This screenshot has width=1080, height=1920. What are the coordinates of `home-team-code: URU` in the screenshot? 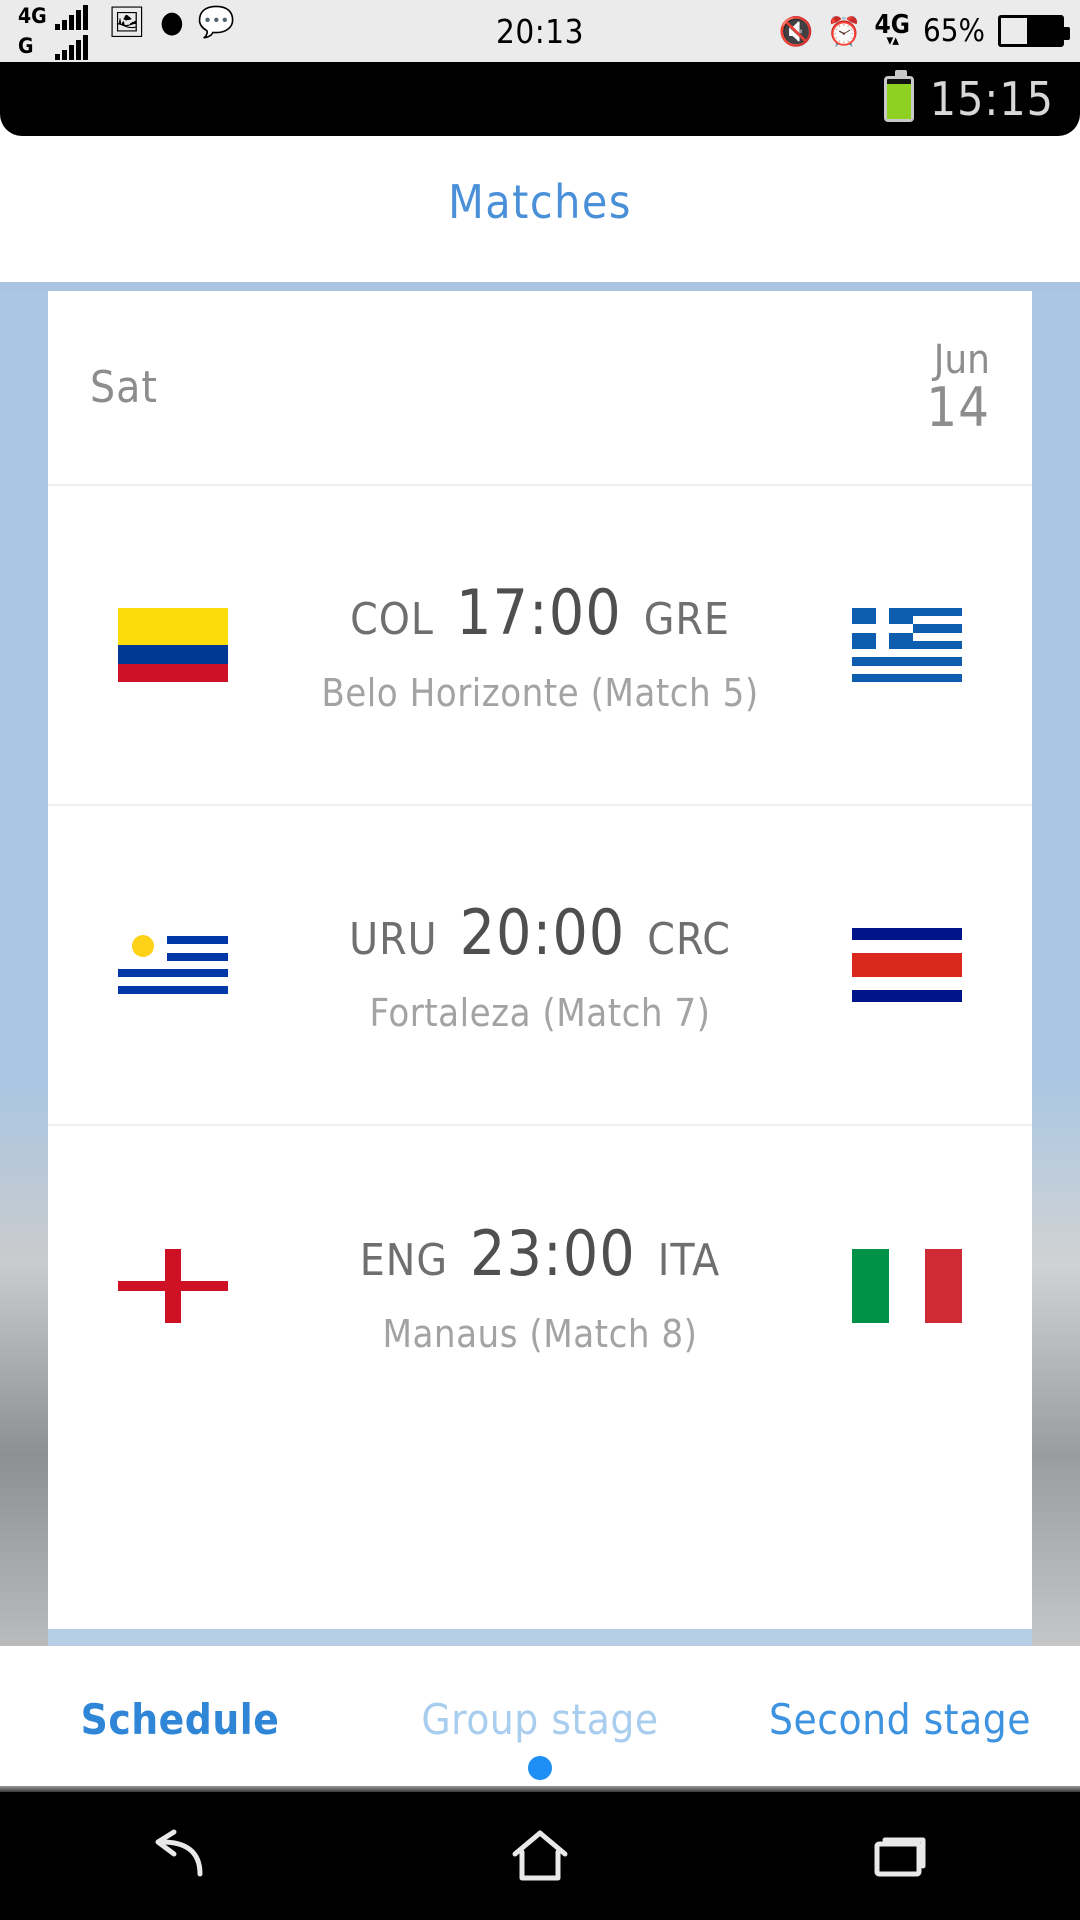 It's located at (393, 939).